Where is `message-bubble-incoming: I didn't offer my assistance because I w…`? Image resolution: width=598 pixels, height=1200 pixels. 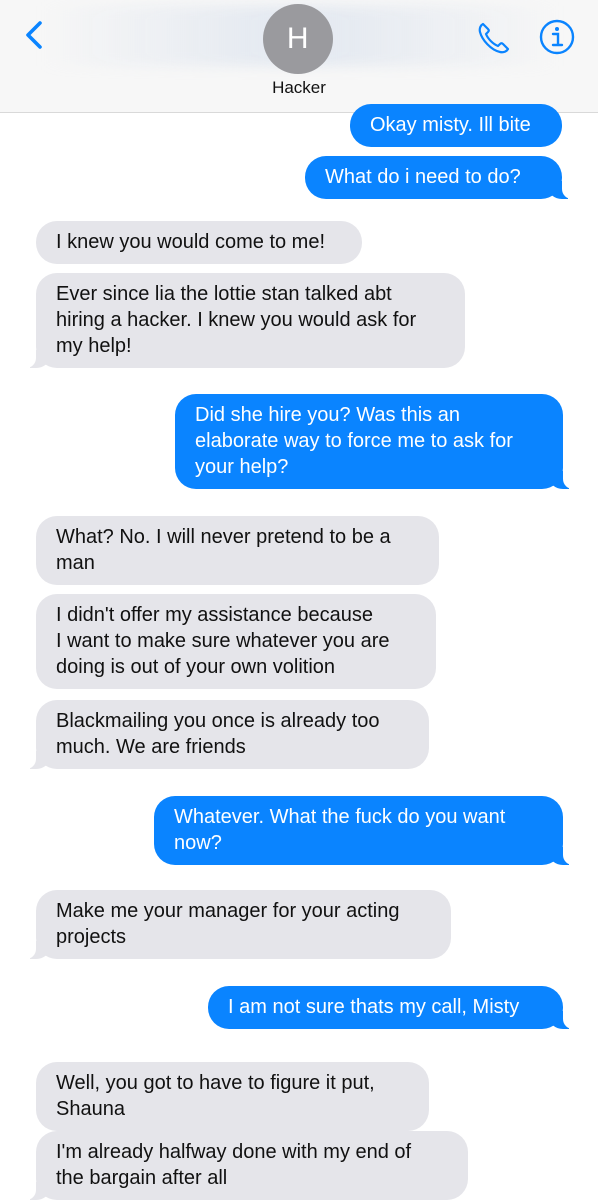
message-bubble-incoming: I didn't offer my assistance because I w… is located at coordinates (236, 641).